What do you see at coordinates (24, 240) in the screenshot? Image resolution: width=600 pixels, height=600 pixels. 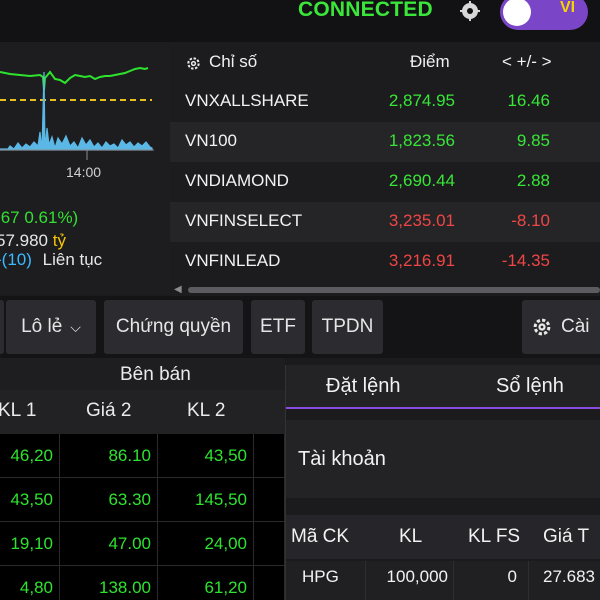 I see `trade-value-number: 57.980` at bounding box center [24, 240].